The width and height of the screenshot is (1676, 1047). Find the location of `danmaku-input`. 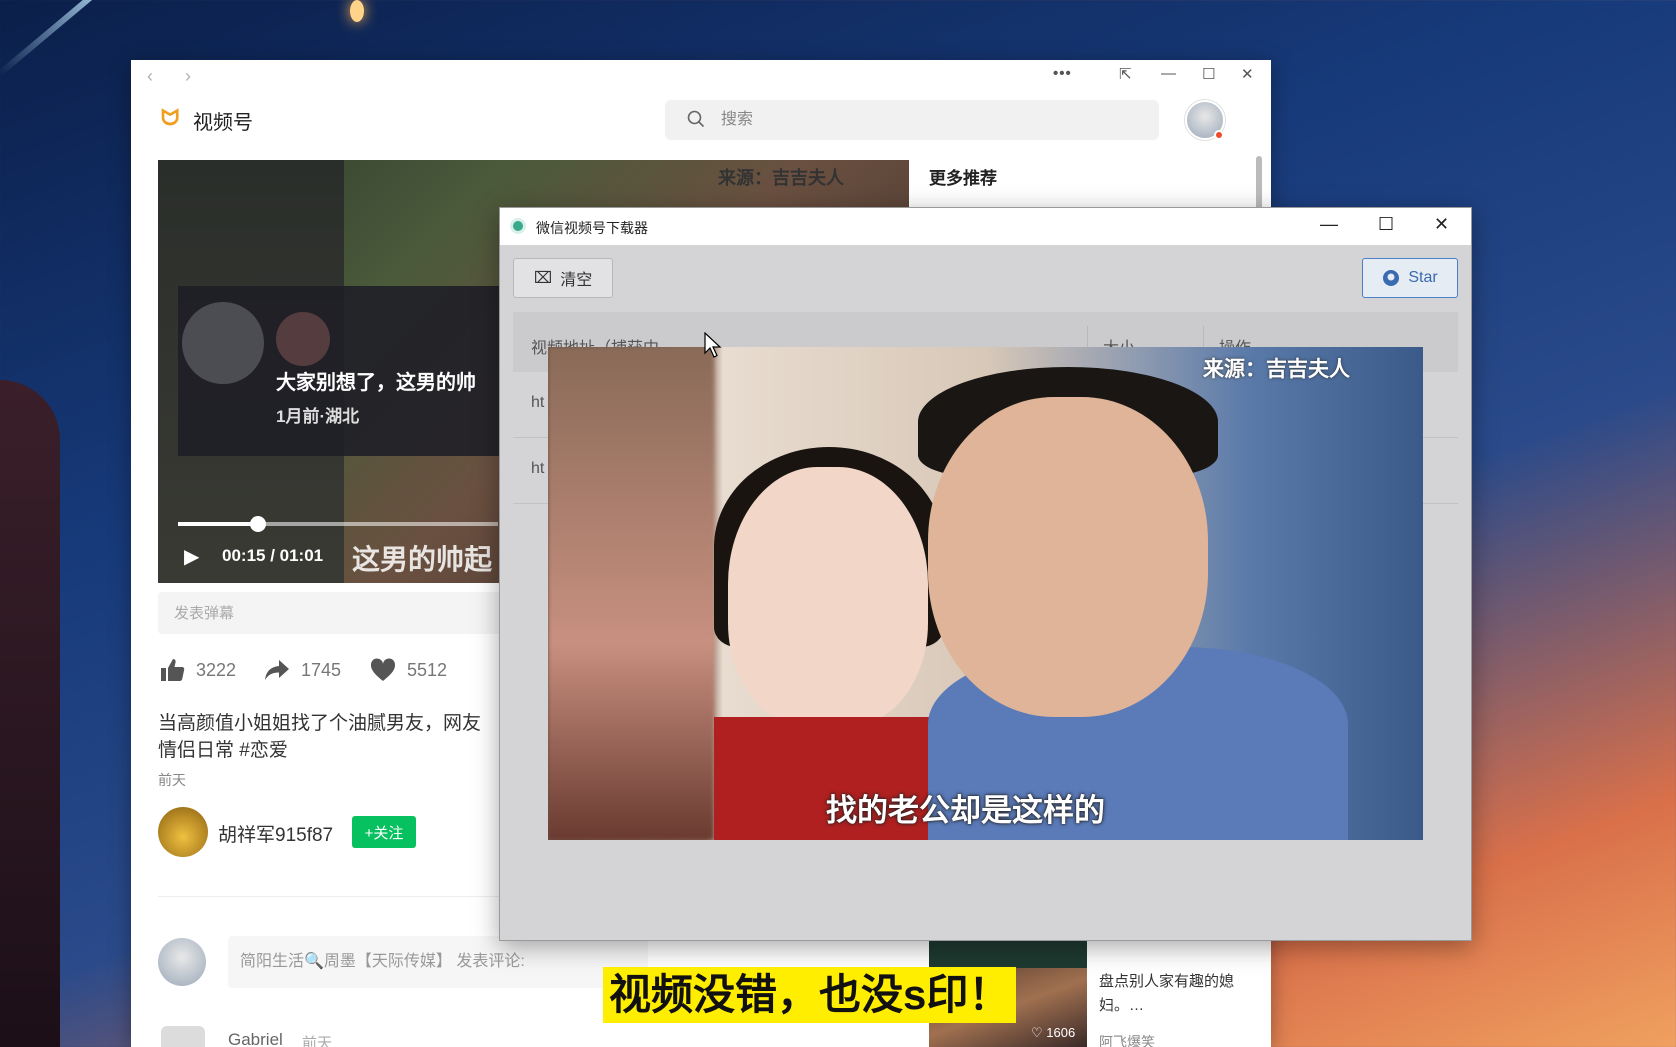

danmaku-input is located at coordinates (338, 613).